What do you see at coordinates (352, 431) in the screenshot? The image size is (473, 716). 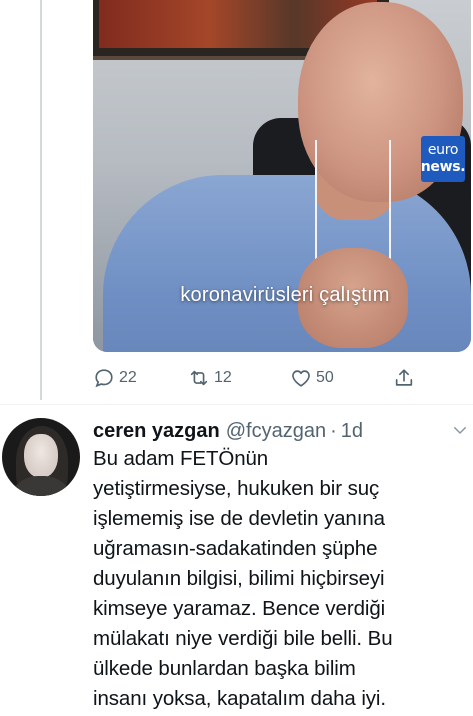 I see `tweet-timestamp: 1d` at bounding box center [352, 431].